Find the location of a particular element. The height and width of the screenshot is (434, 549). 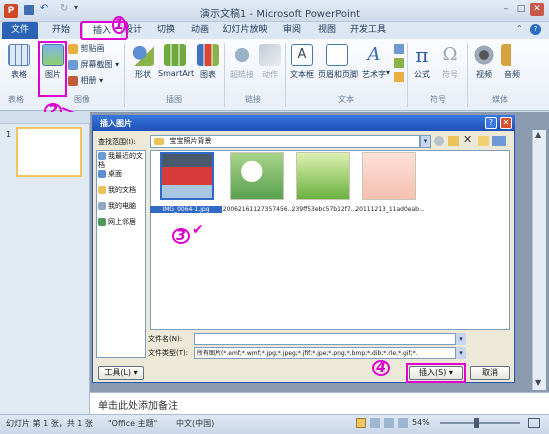

scroll-up-icon: ▲ is located at coordinates (538, 134).